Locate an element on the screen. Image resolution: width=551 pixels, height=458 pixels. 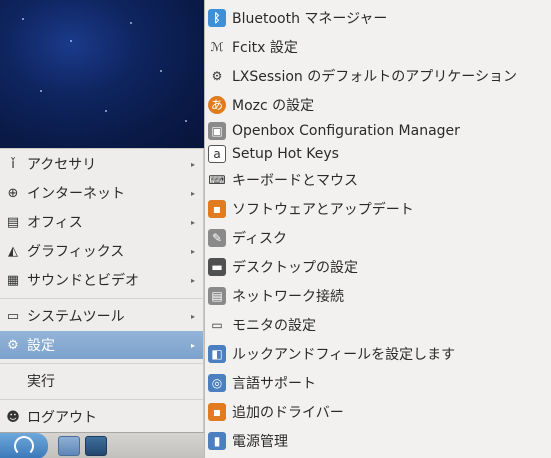
accessories-icon: ǐ is located at coordinates (13, 164).